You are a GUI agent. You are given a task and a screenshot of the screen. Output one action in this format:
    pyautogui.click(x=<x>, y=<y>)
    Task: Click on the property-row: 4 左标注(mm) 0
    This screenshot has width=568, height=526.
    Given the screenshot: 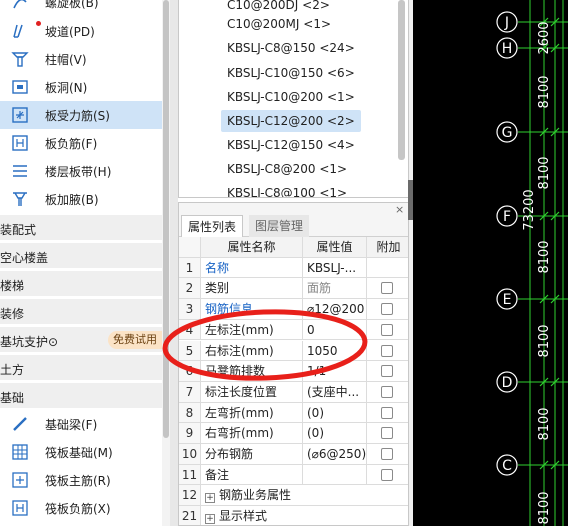 What is the action you would take?
    pyautogui.click(x=293, y=330)
    